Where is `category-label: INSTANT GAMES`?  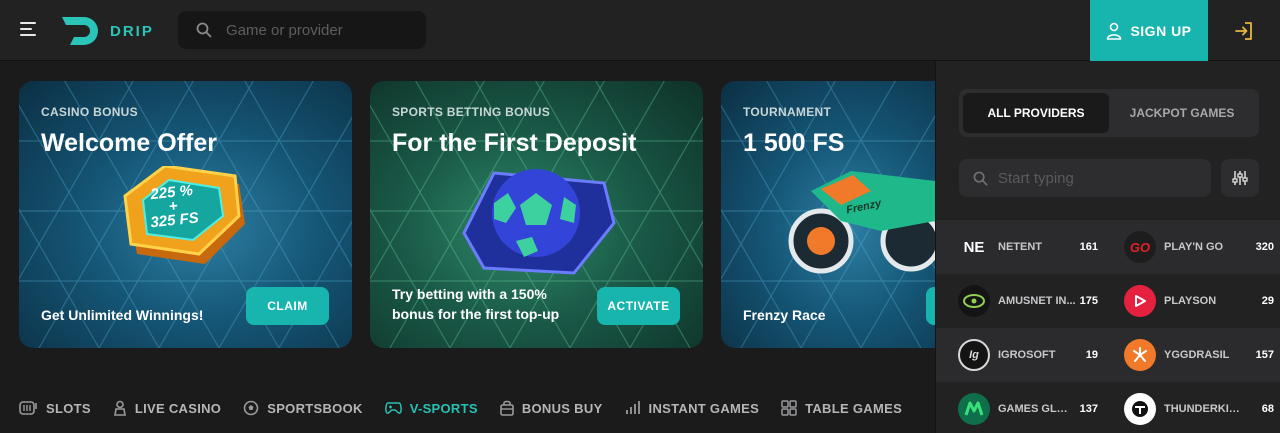
category-label: INSTANT GAMES is located at coordinates (704, 408).